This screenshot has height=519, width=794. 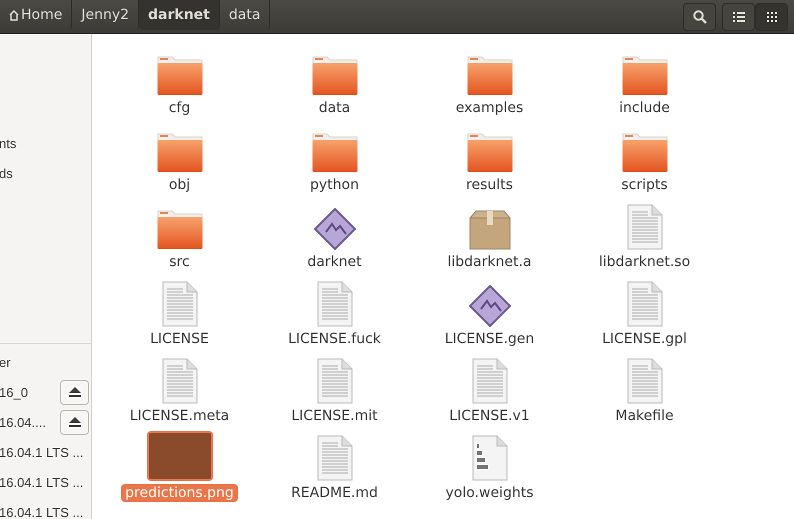 I want to click on file-name: LICENSE.gpl, so click(x=644, y=339).